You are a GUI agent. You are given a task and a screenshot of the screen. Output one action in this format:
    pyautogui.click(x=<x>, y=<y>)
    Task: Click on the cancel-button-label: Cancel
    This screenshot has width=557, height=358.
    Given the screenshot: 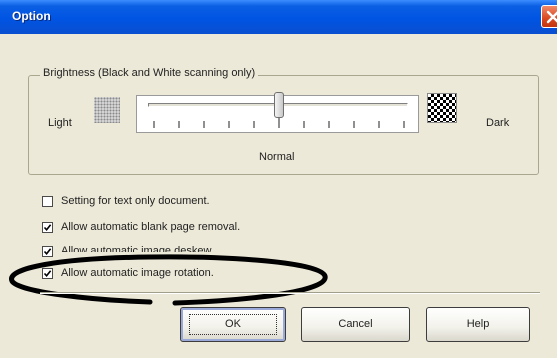 What is the action you would take?
    pyautogui.click(x=355, y=324)
    